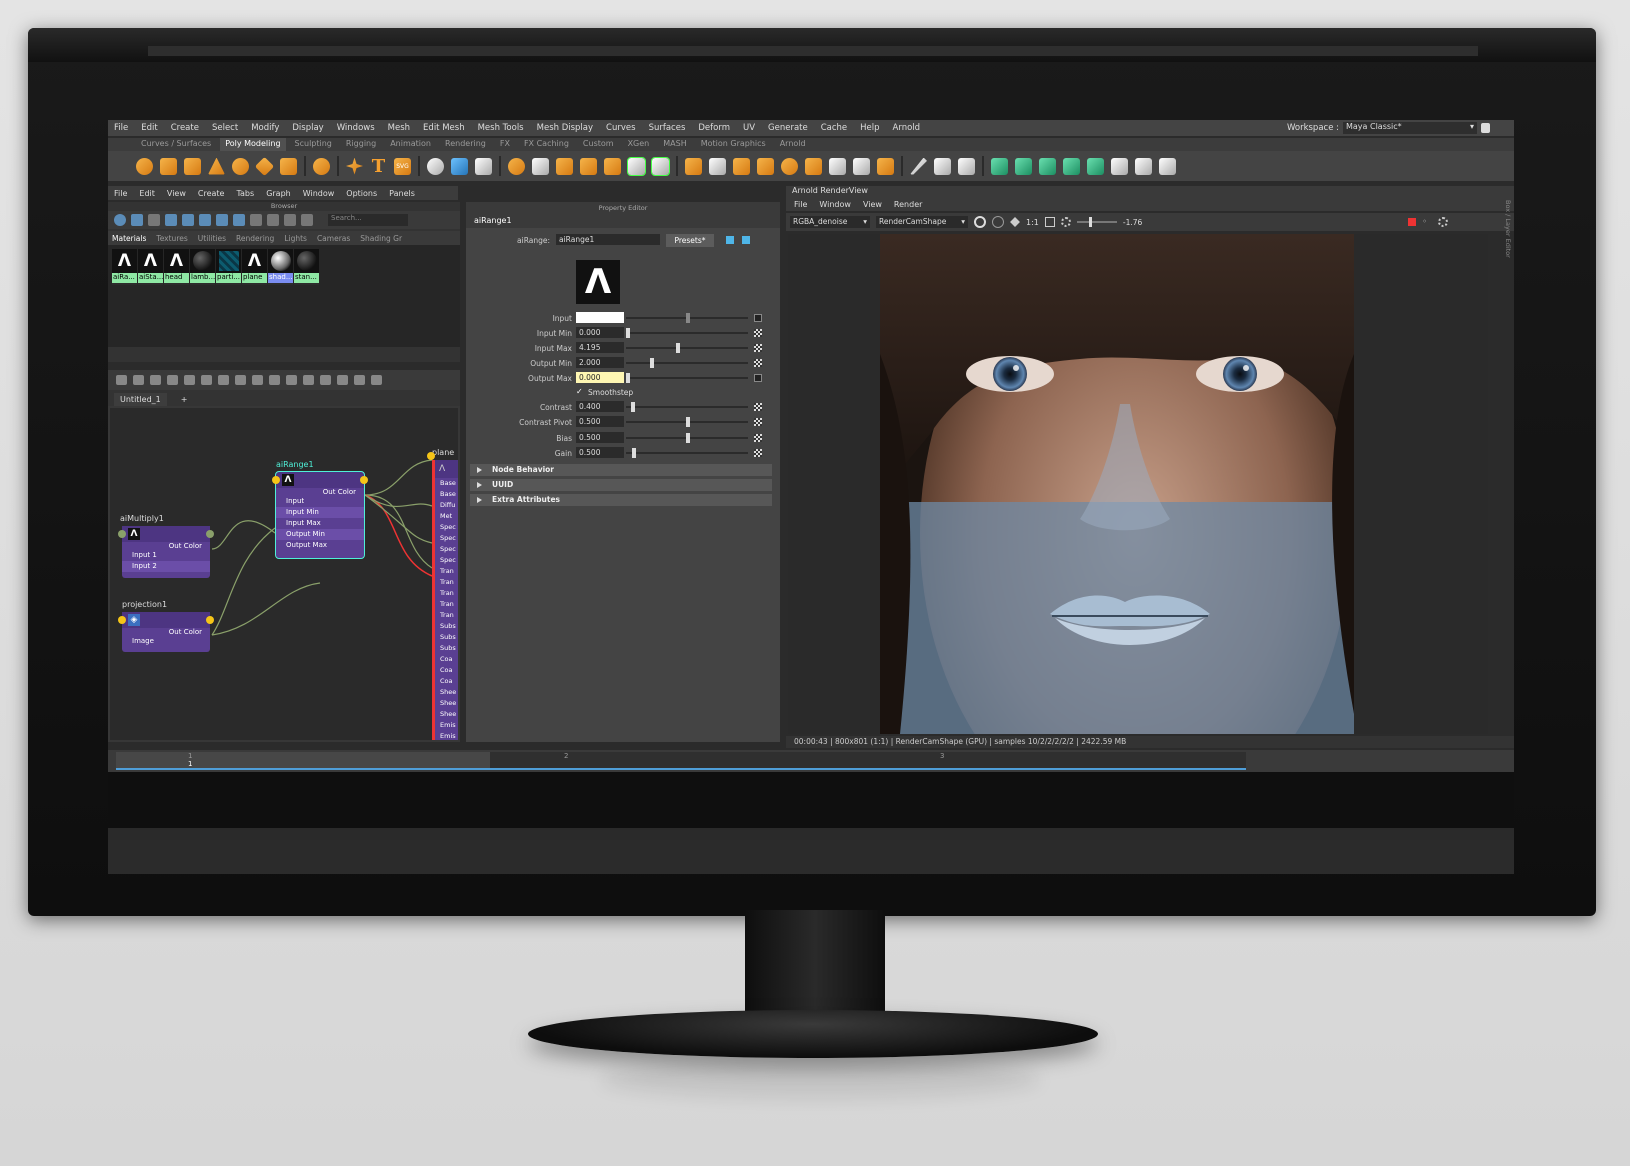 The height and width of the screenshot is (1166, 1630). What do you see at coordinates (600, 406) in the screenshot?
I see `contrast-field: 0.400` at bounding box center [600, 406].